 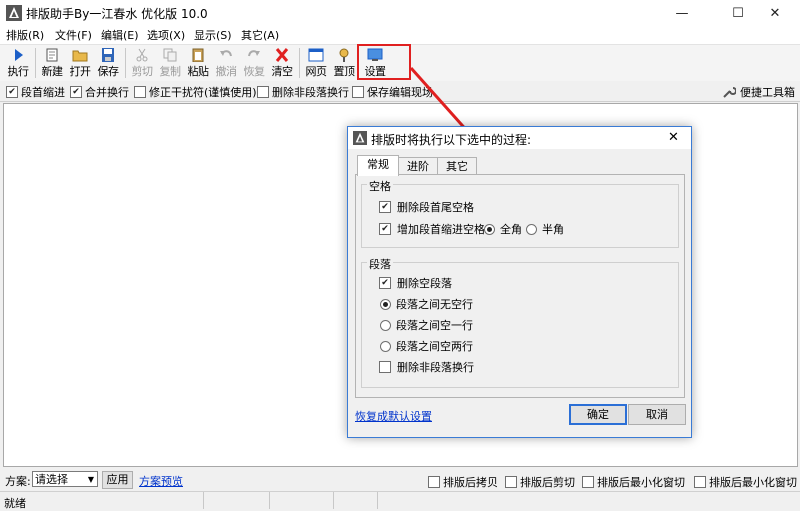 I want to click on red-x-icon, so click(x=282, y=55).